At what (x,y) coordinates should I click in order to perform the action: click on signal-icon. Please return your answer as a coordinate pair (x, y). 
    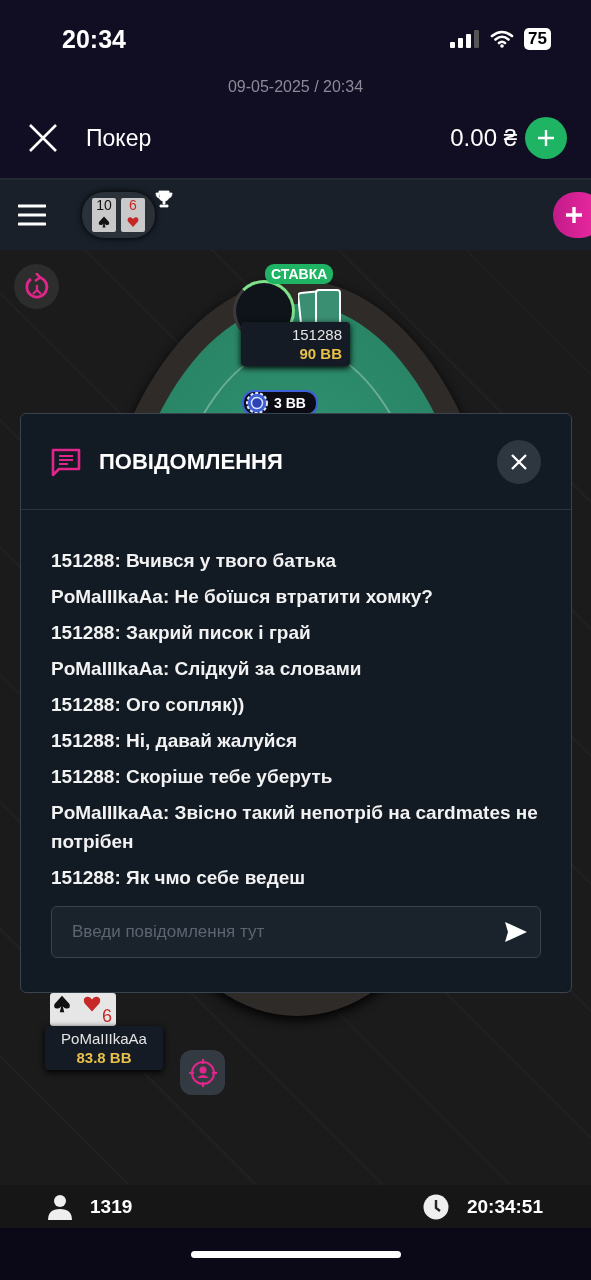
    Looking at the image, I should click on (465, 39).